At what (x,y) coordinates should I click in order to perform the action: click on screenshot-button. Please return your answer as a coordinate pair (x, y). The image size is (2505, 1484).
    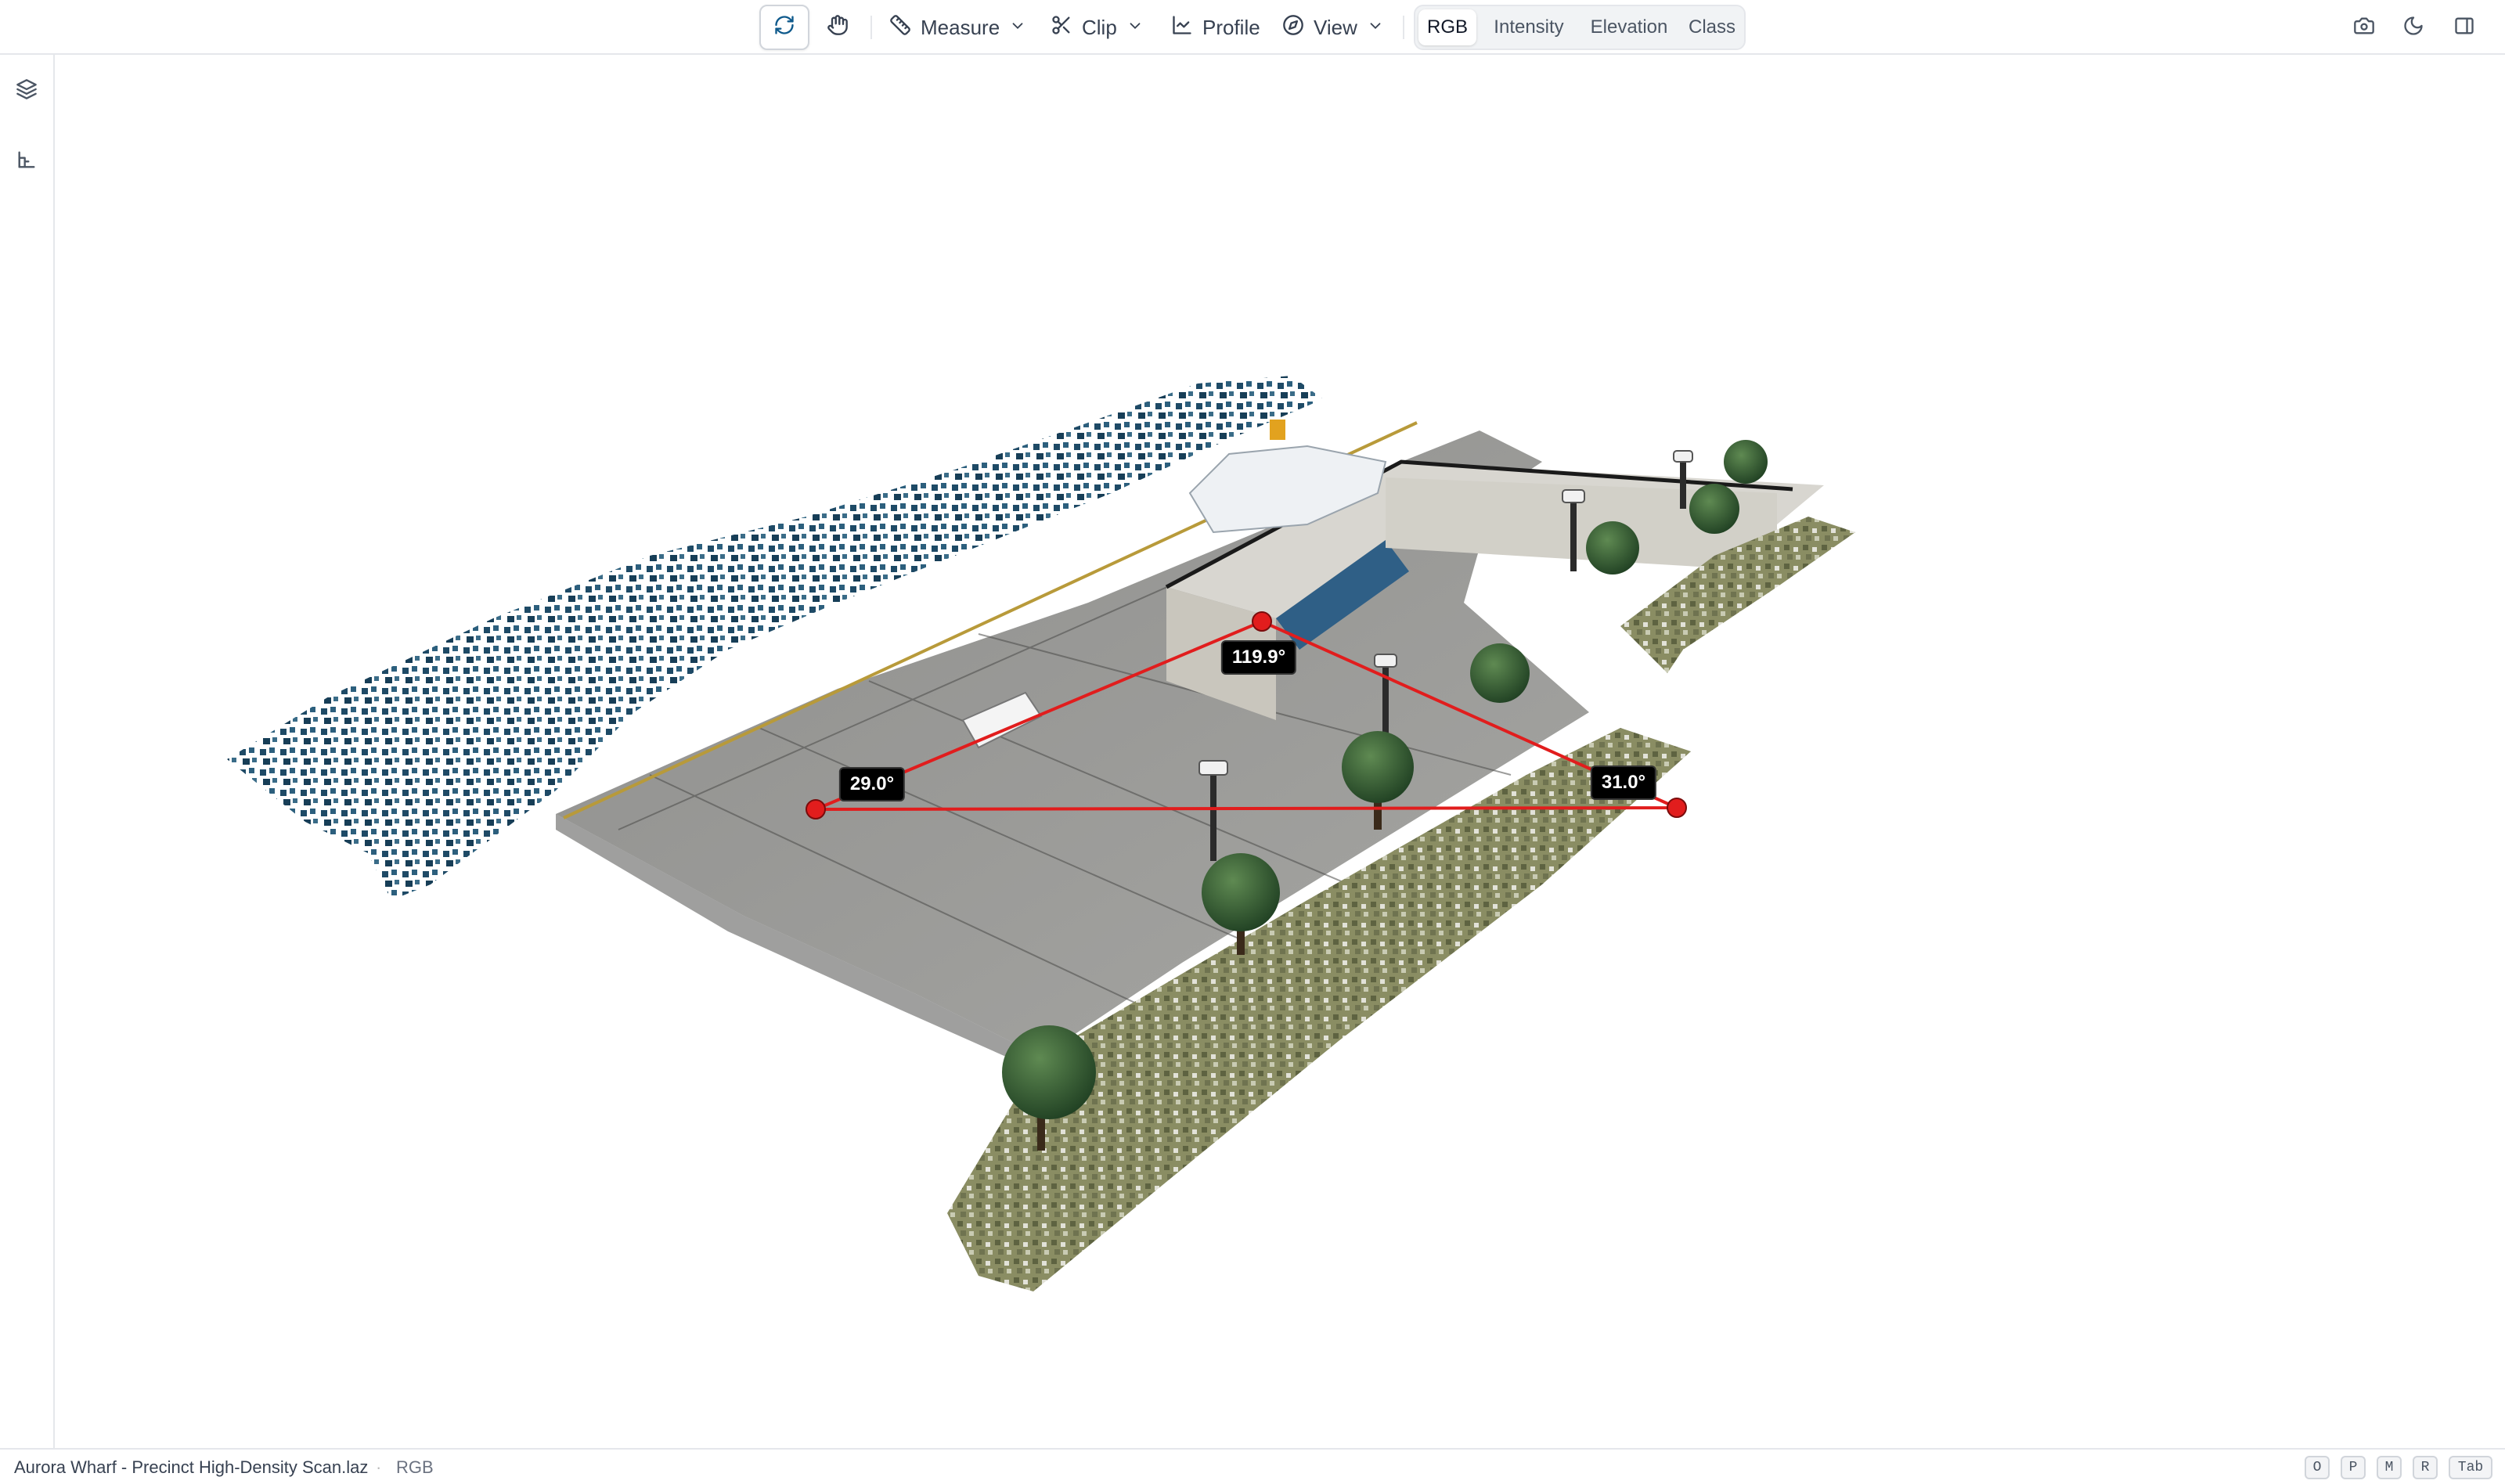
    Looking at the image, I should click on (2364, 28).